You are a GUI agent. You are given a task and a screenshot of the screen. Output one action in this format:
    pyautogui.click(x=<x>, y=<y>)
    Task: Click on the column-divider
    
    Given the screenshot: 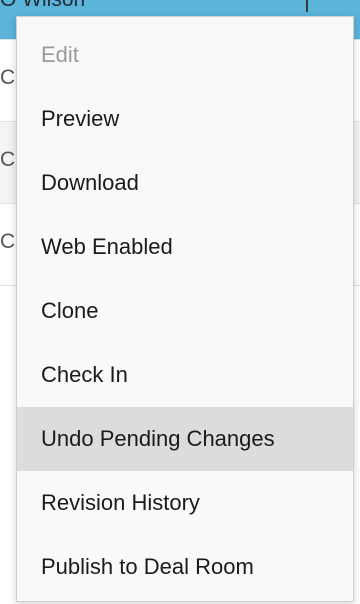 What is the action you would take?
    pyautogui.click(x=307, y=6)
    